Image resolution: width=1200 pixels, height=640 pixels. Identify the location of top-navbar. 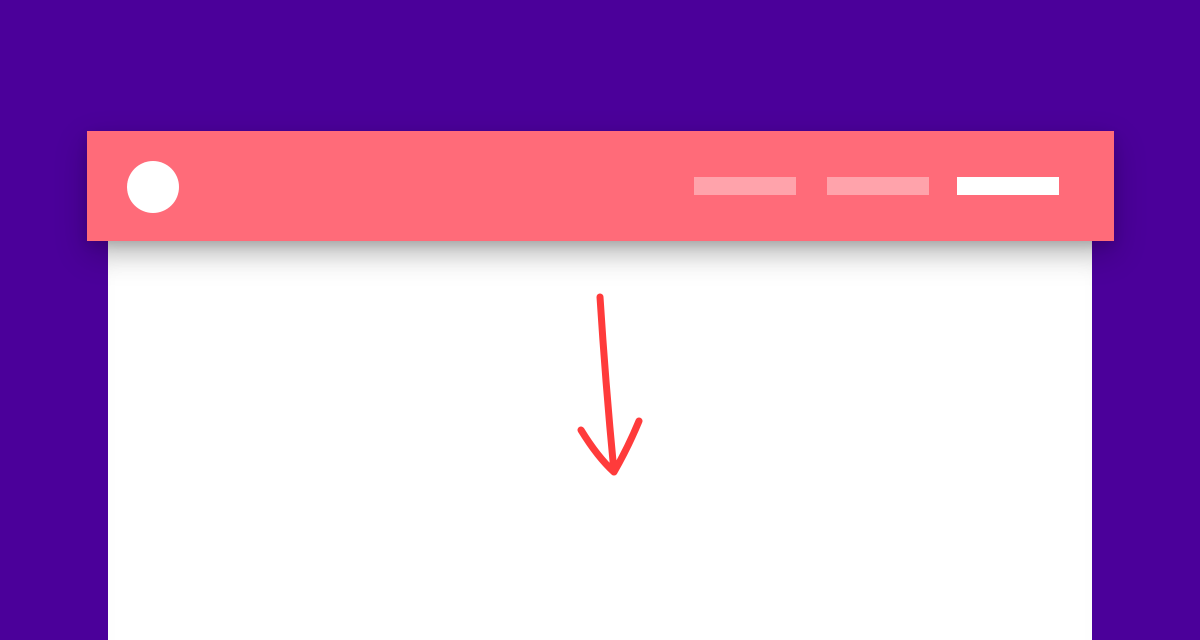
(600, 186).